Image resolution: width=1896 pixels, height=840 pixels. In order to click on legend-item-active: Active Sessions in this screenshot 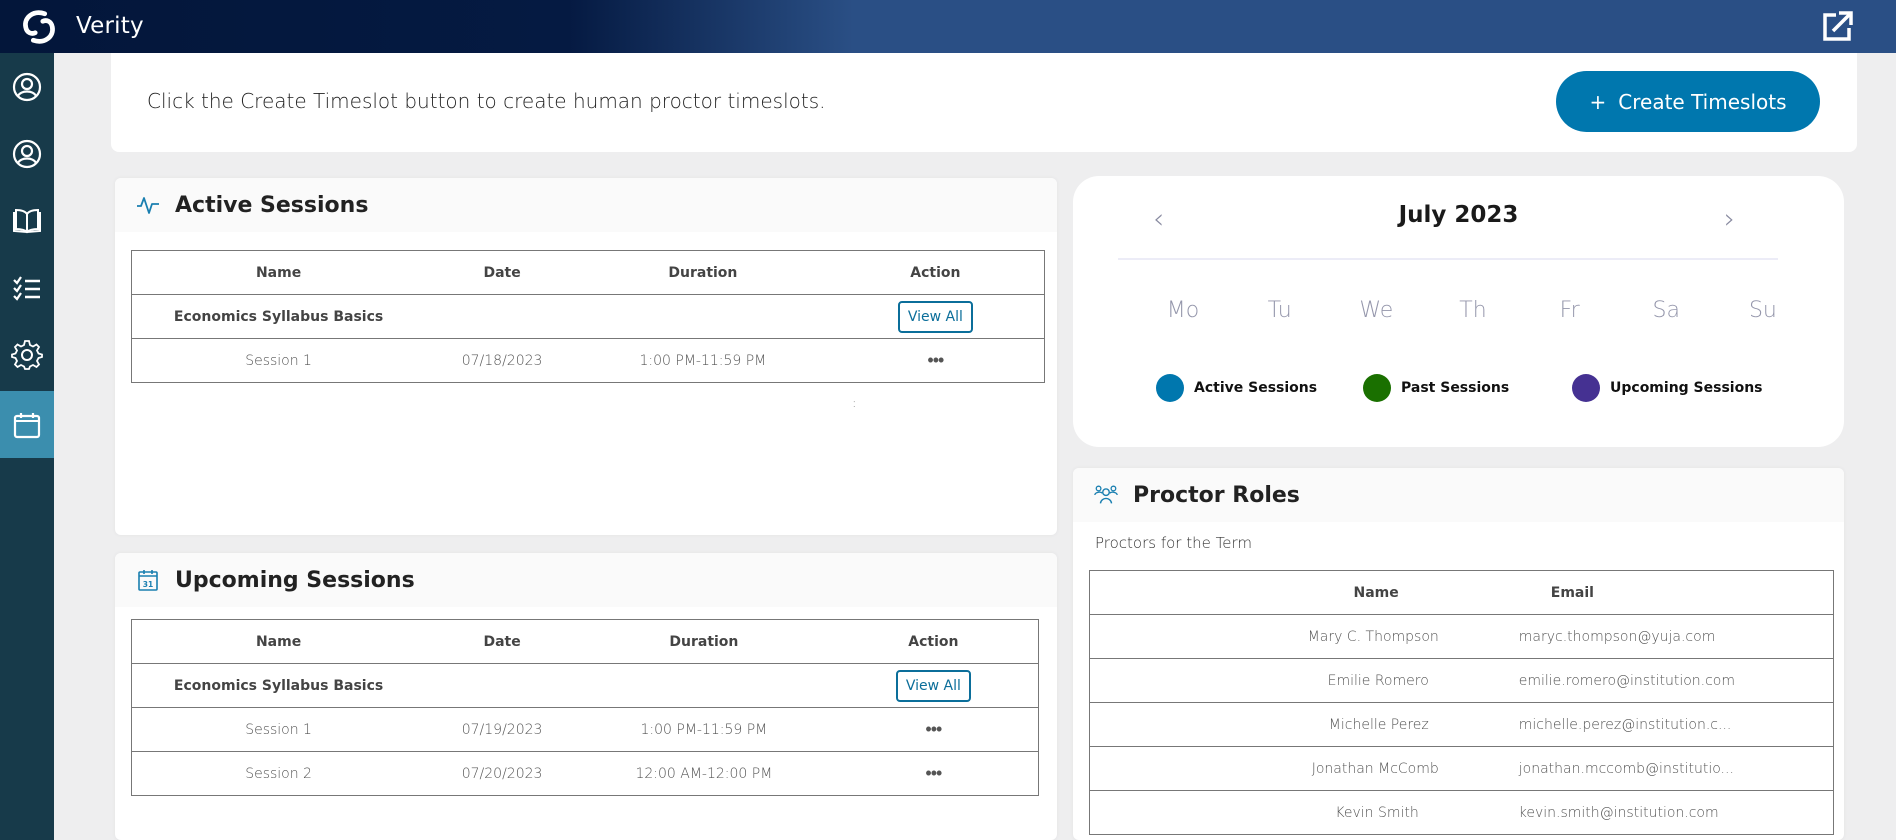, I will do `click(1259, 388)`.